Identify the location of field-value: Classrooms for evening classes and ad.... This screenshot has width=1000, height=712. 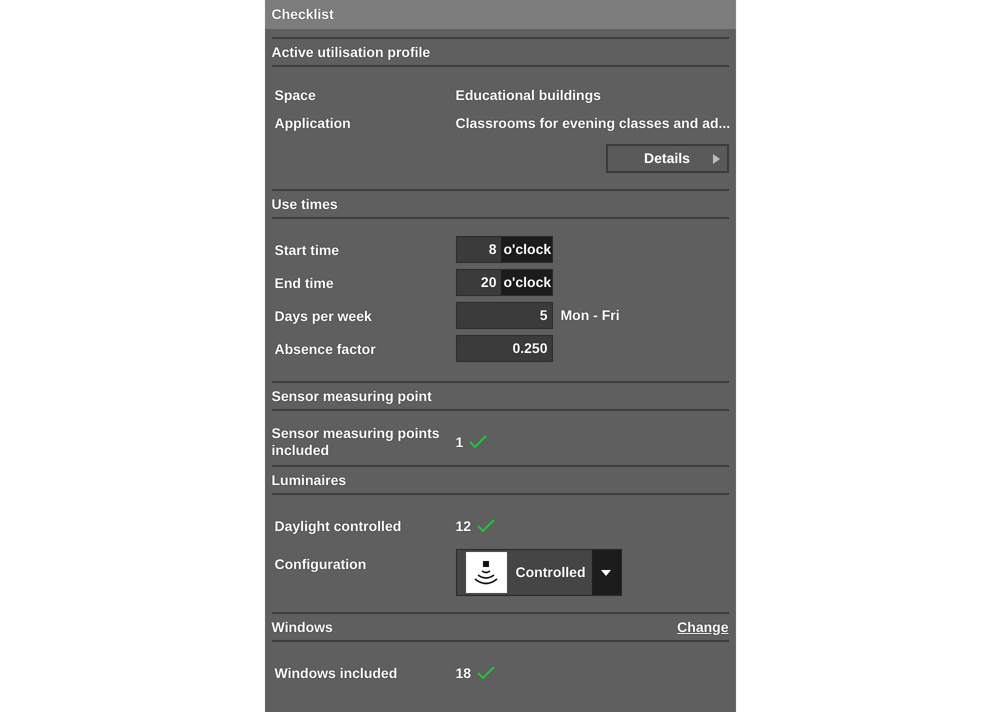
(593, 123).